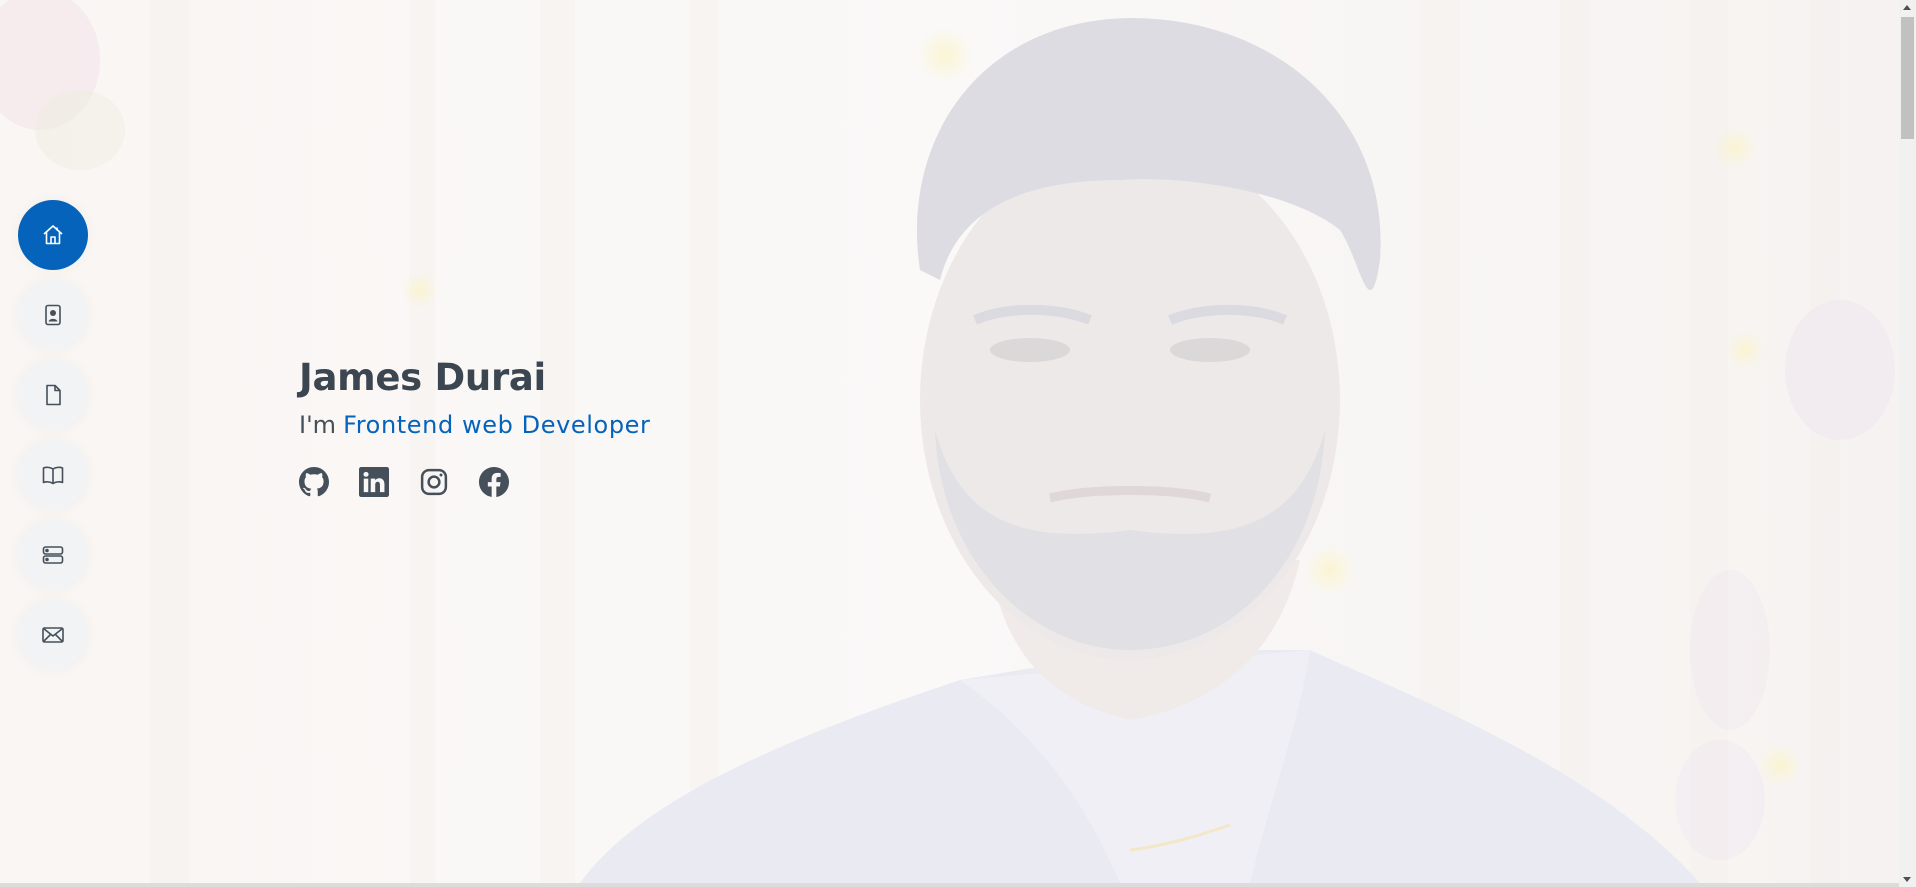  I want to click on hero-role: I'm Frontend web Developer, so click(475, 425).